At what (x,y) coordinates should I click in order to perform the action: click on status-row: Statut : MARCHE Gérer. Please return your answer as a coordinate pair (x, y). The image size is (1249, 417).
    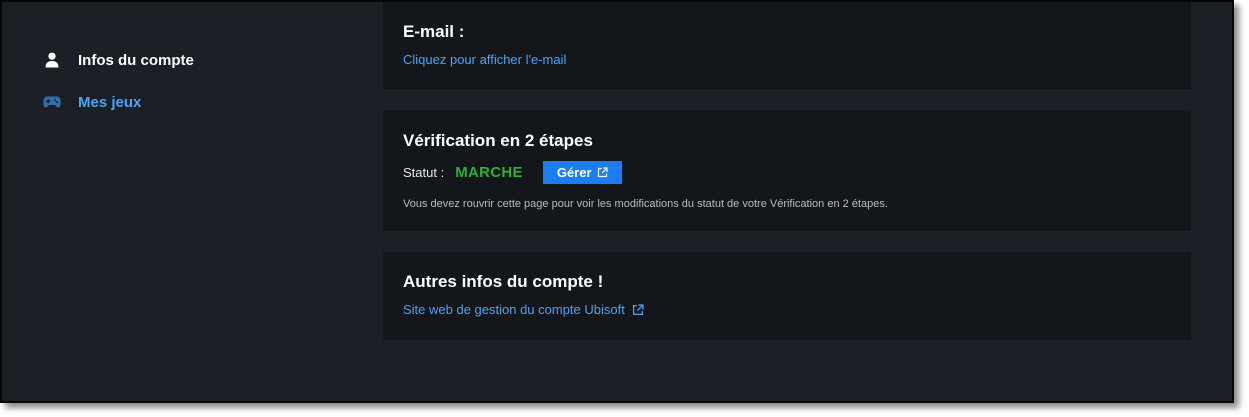
    Looking at the image, I should click on (512, 172).